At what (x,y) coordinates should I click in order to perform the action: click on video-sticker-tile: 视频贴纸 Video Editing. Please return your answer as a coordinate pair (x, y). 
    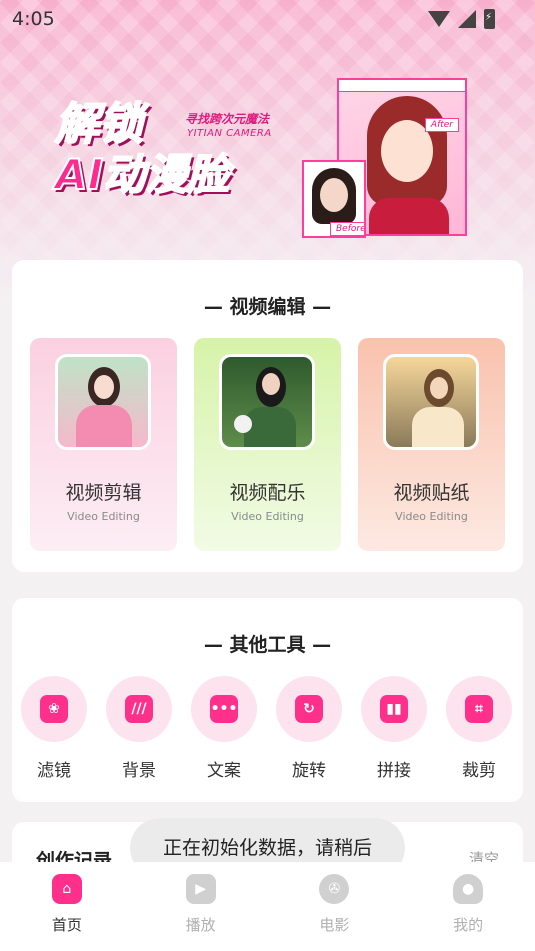
    Looking at the image, I should click on (431, 444).